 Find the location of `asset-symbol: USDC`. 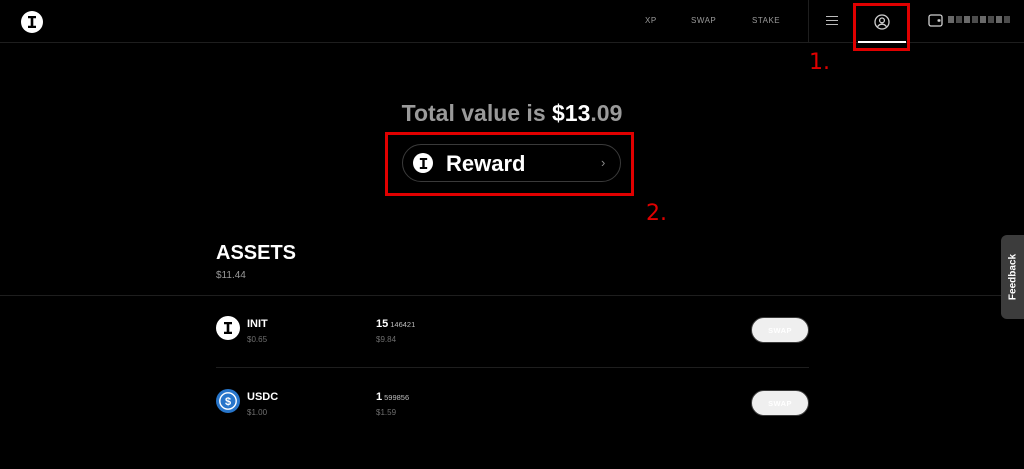

asset-symbol: USDC is located at coordinates (263, 397).